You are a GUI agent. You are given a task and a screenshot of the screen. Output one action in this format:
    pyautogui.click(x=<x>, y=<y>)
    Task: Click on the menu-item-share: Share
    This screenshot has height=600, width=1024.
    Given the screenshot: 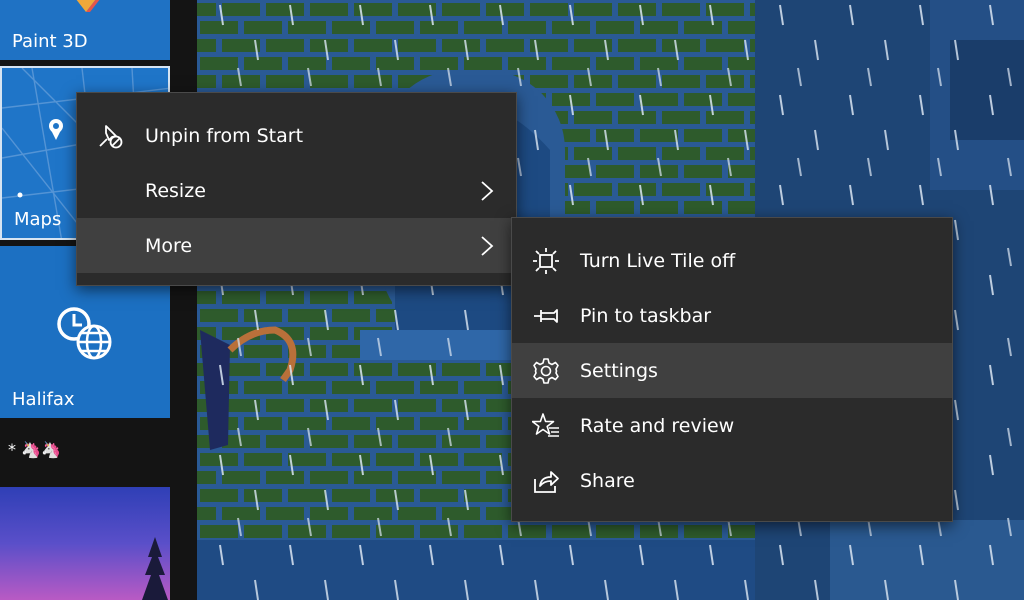 What is the action you would take?
    pyautogui.click(x=732, y=480)
    